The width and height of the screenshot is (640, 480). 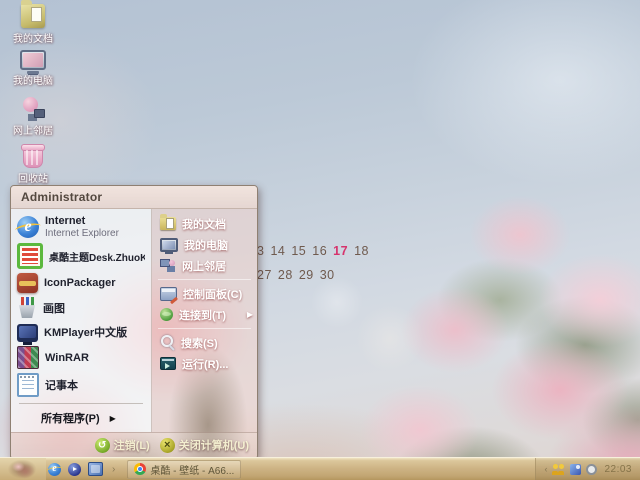 What do you see at coordinates (23, 469) in the screenshot?
I see `start-button` at bounding box center [23, 469].